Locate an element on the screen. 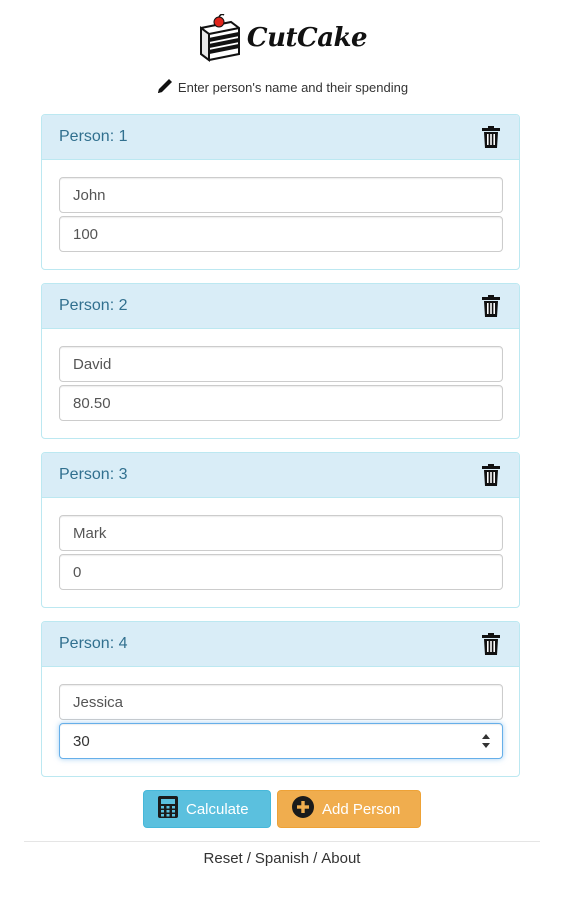 This screenshot has height=900, width=564. person-panel-1: Person: 1 is located at coordinates (280, 192).